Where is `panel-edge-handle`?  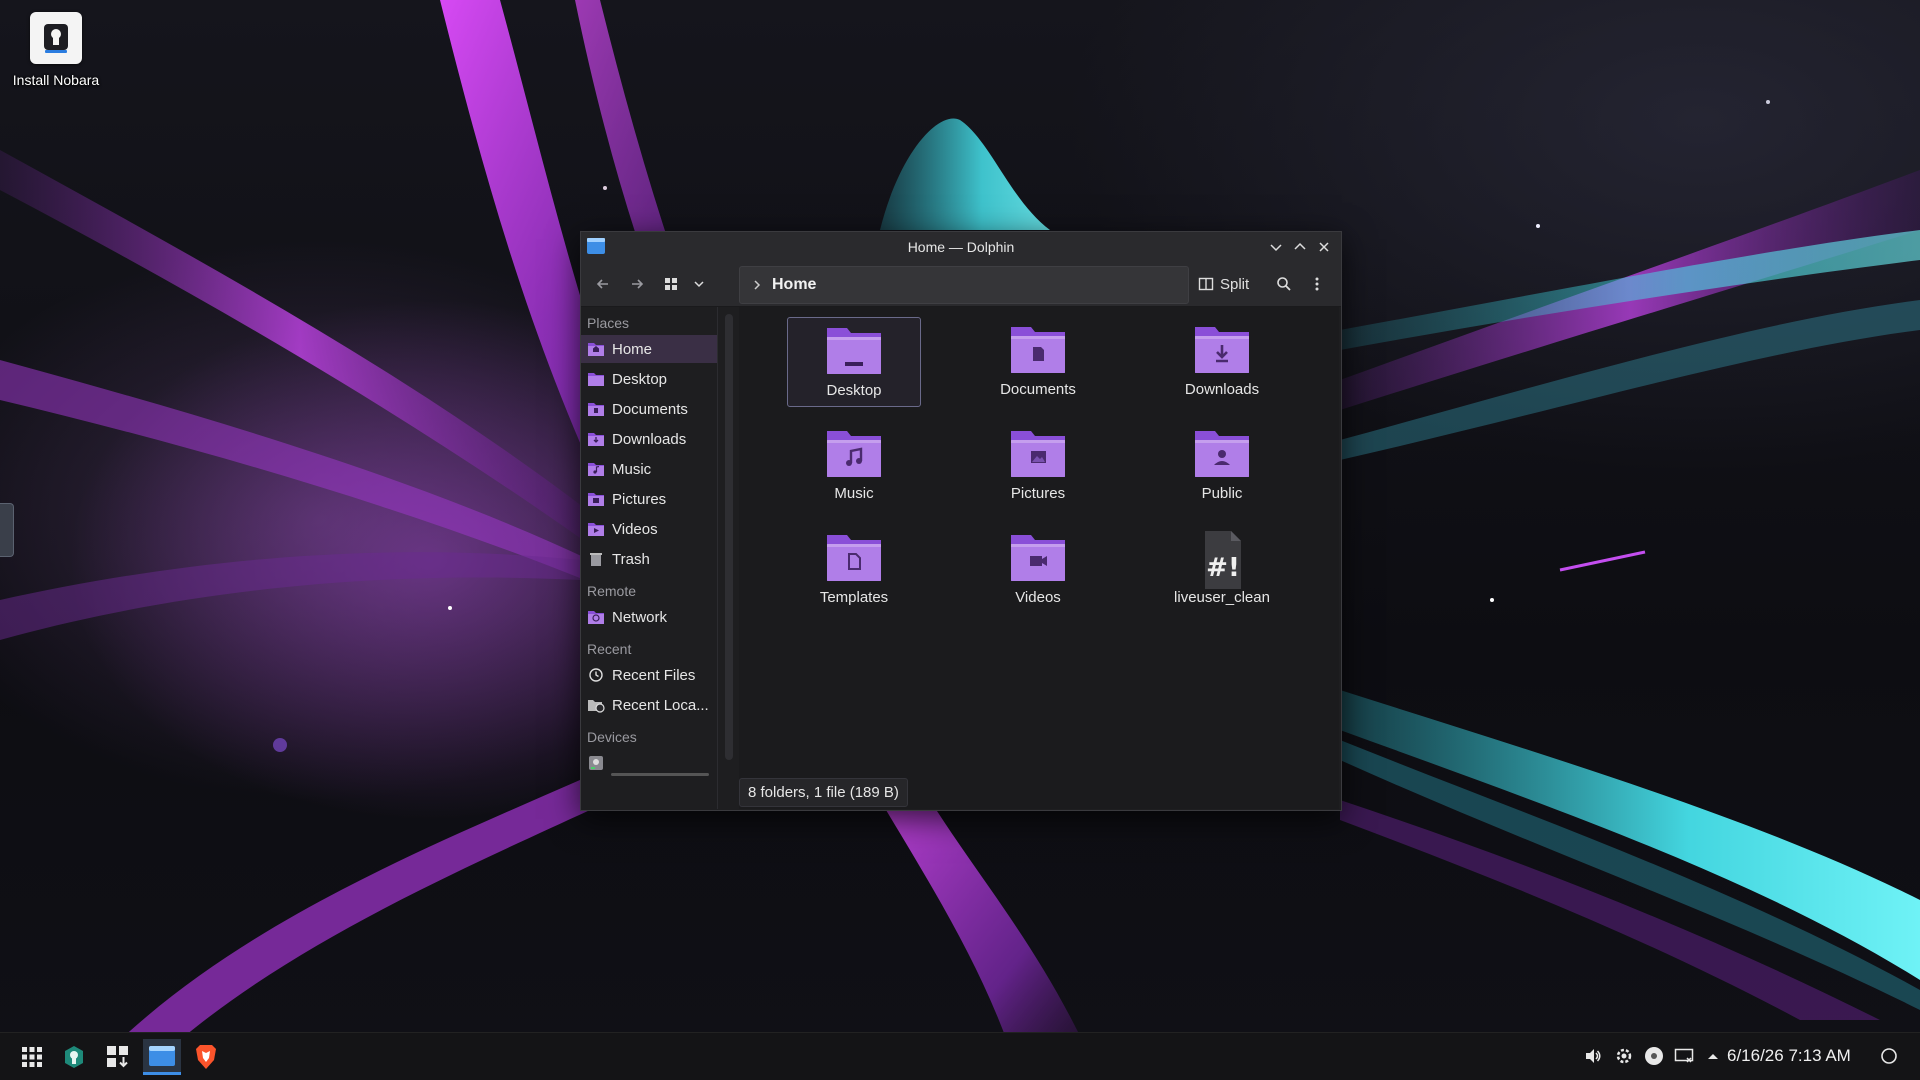
panel-edge-handle is located at coordinates (7, 530).